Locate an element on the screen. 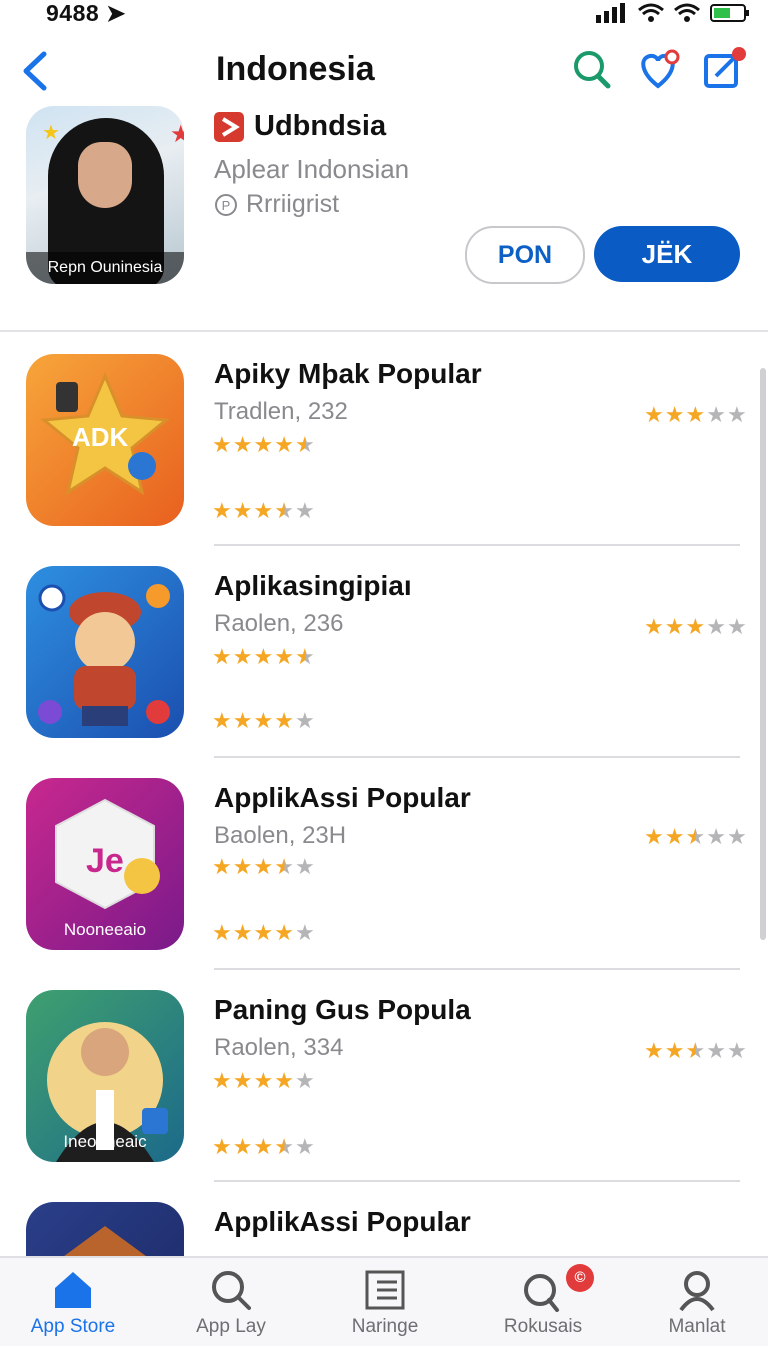 The width and height of the screenshot is (768, 1346). search-icon is located at coordinates (592, 70).